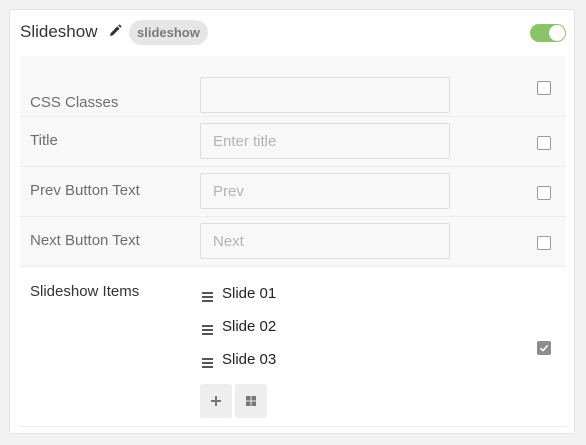 The image size is (586, 445). I want to click on slideshow-items-checkbox, so click(544, 348).